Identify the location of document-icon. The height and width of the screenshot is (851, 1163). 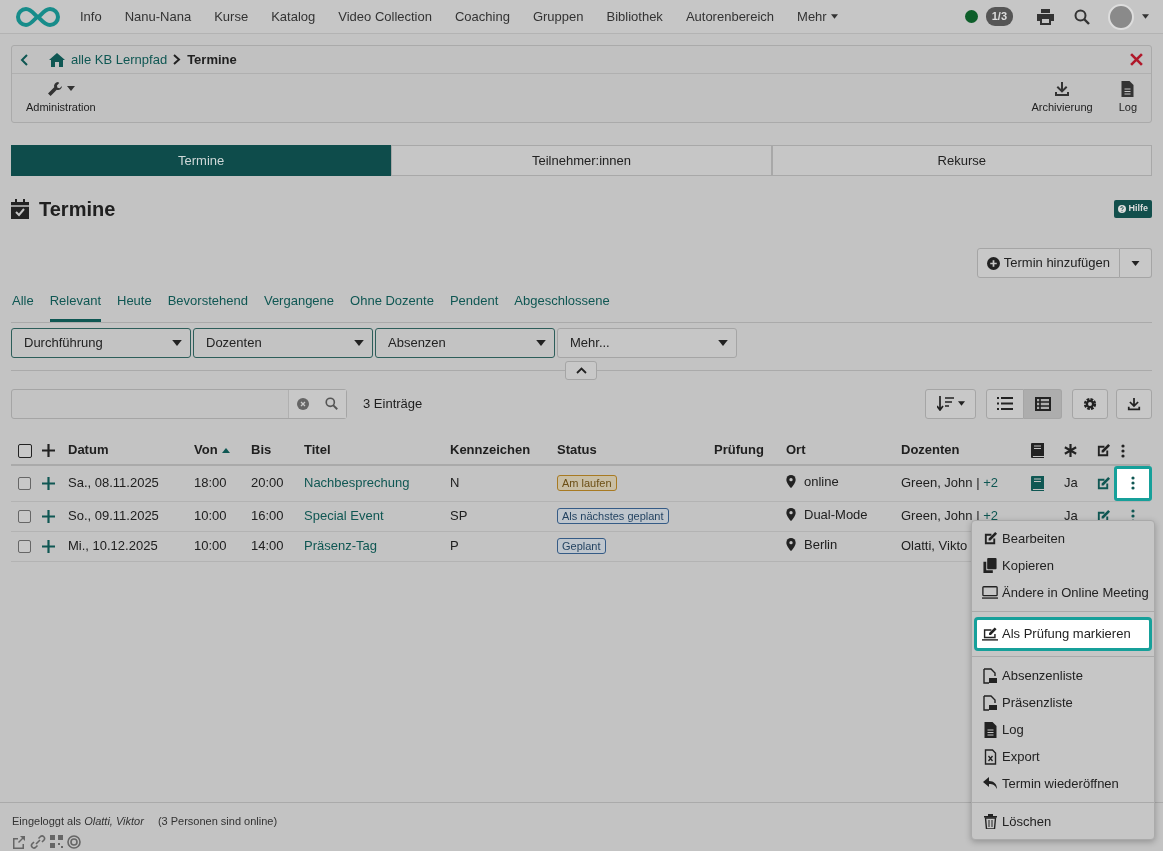
(990, 729).